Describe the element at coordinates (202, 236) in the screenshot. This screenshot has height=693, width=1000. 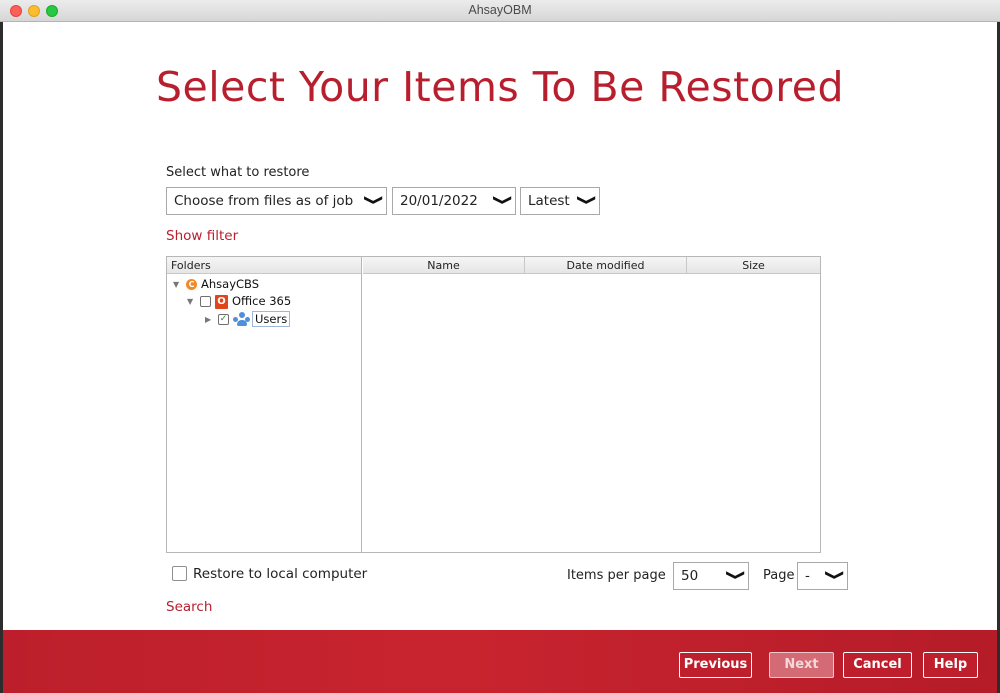
I see `show-filter-link: Show filter` at that location.